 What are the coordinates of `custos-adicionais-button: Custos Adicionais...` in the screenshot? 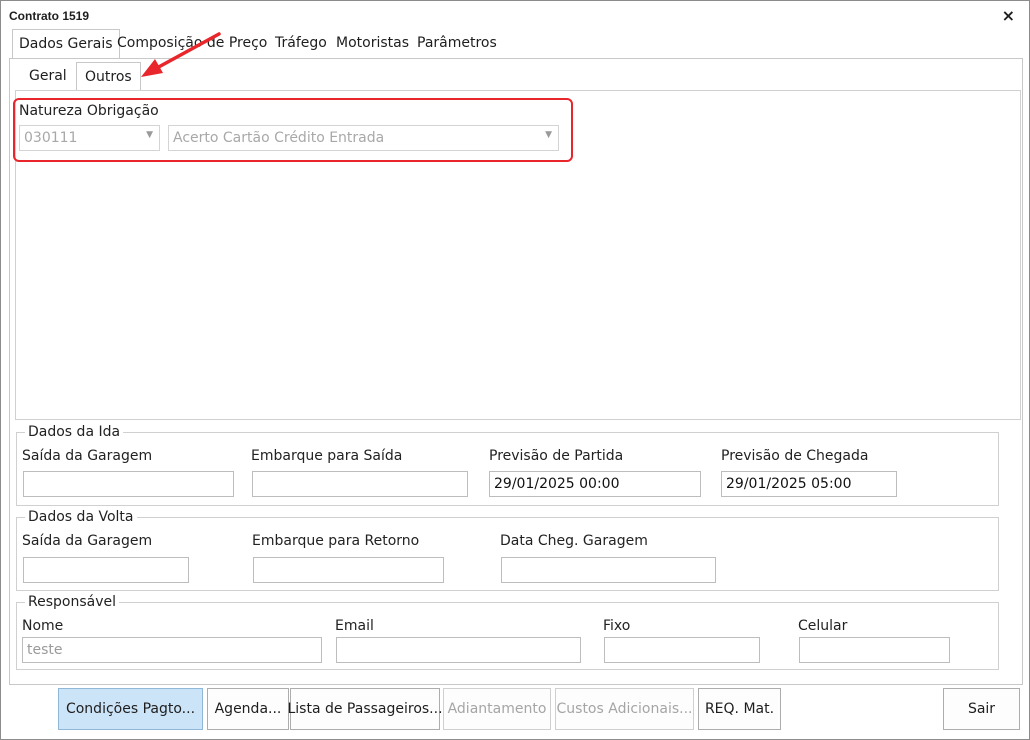 It's located at (624, 709).